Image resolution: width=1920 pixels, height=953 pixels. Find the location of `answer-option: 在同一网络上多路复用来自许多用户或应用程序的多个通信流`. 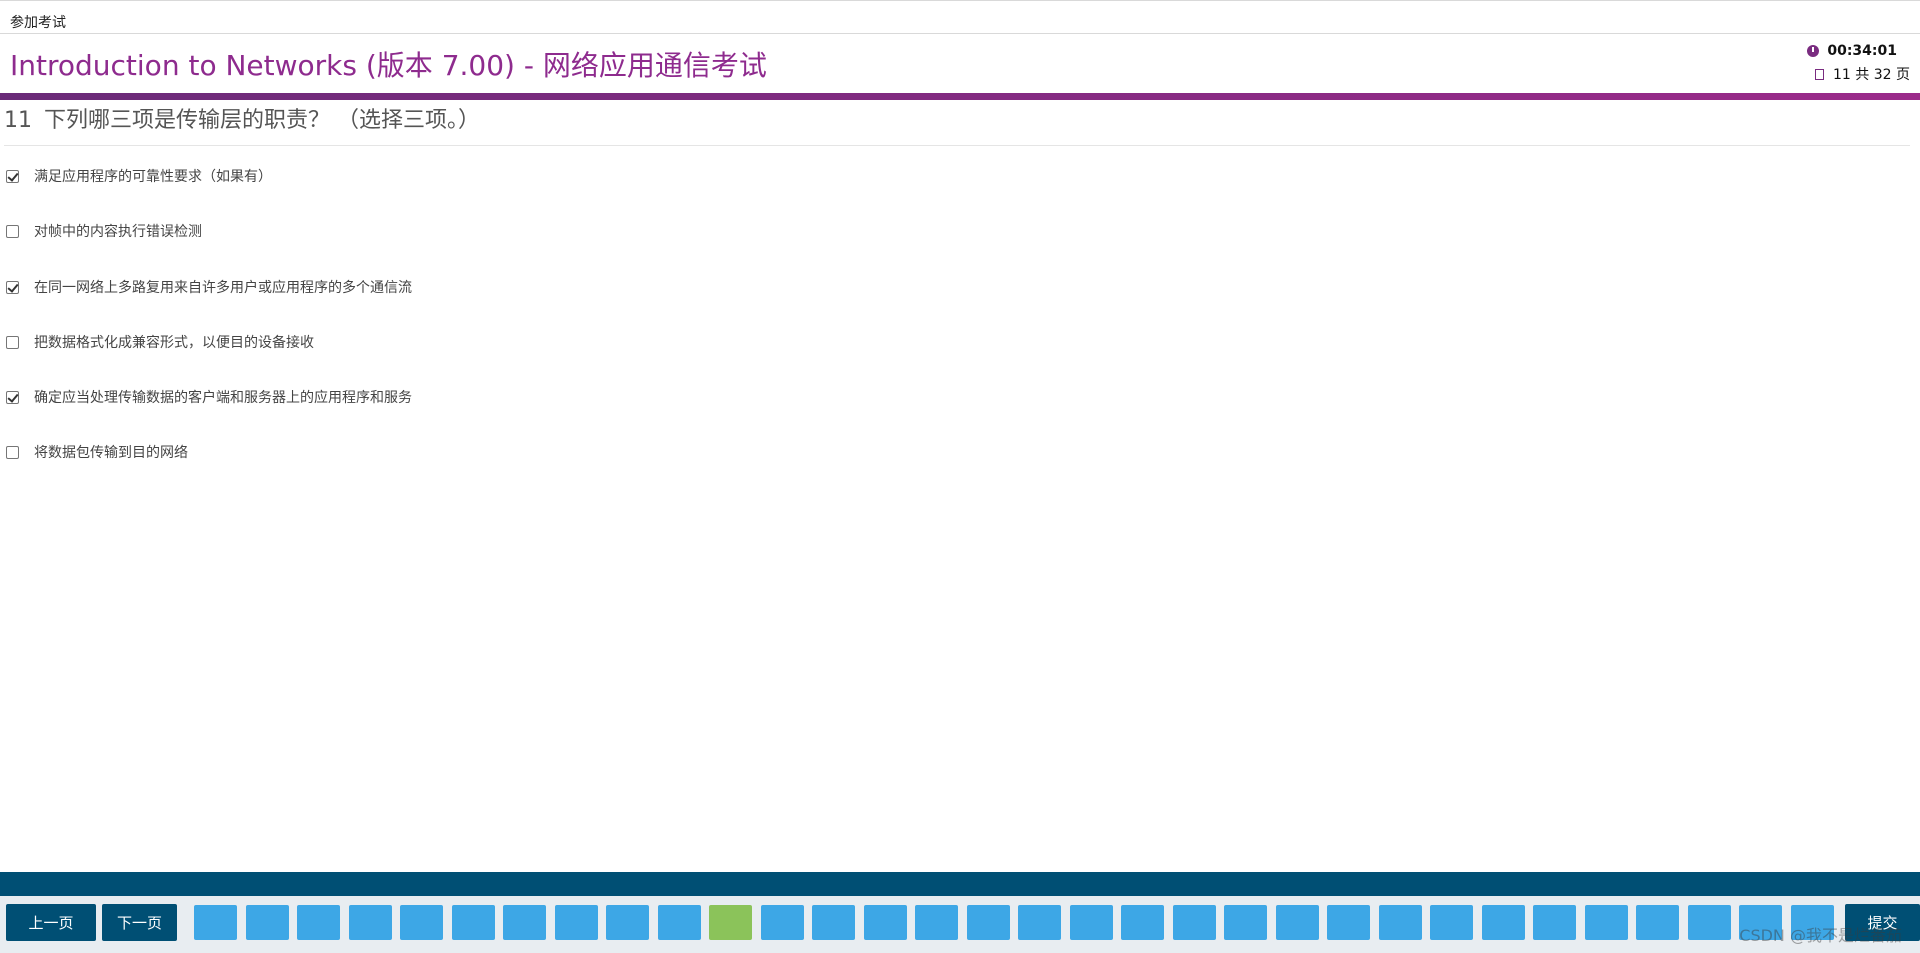

answer-option: 在同一网络上多路复用来自许多用户或应用程序的多个通信流 is located at coordinates (209, 287).